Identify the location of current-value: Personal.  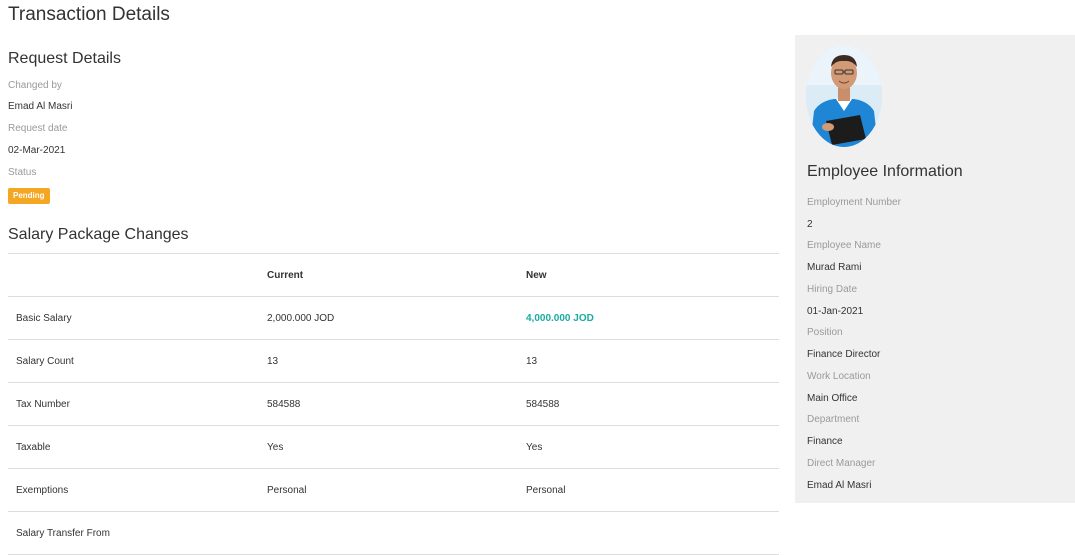
(395, 490).